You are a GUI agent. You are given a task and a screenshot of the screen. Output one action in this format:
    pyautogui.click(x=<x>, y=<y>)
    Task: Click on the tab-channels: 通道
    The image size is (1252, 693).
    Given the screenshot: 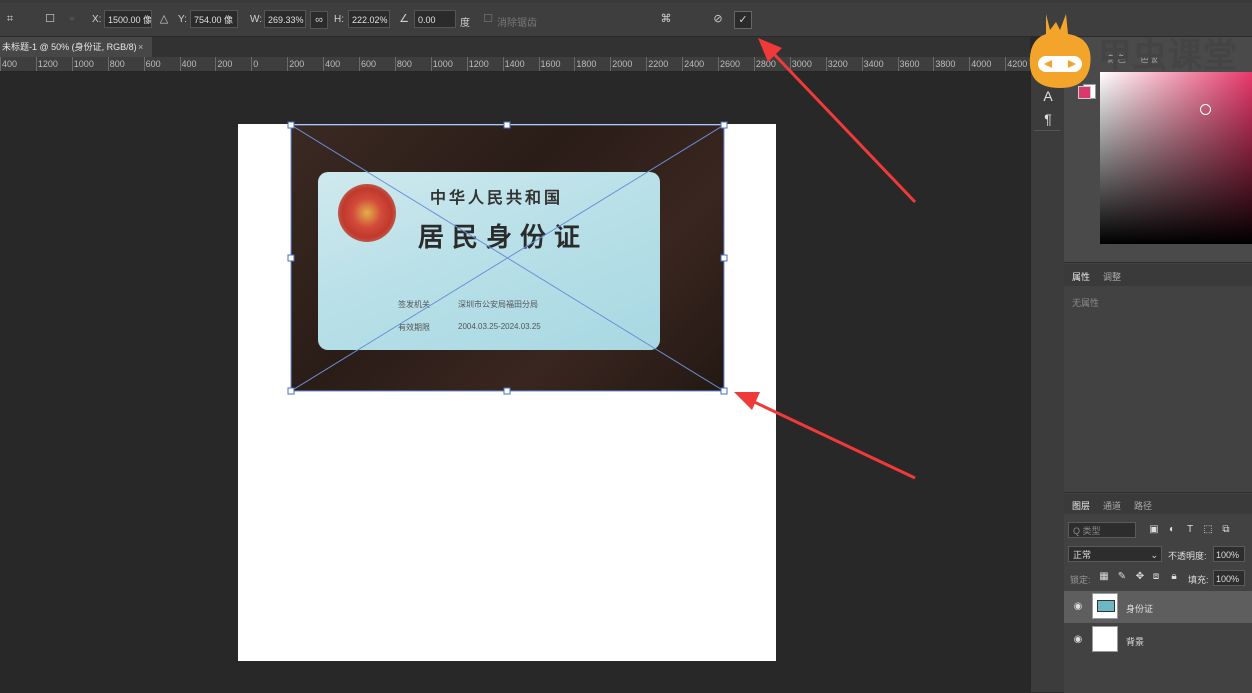 What is the action you would take?
    pyautogui.click(x=1112, y=505)
    